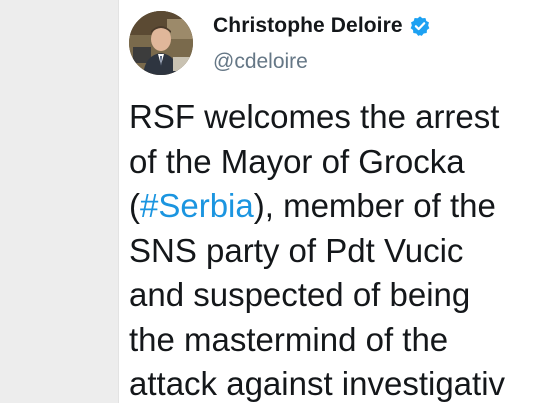 This screenshot has height=403, width=537. I want to click on tweet-text-line: (#Serbia), member of the, so click(333, 206).